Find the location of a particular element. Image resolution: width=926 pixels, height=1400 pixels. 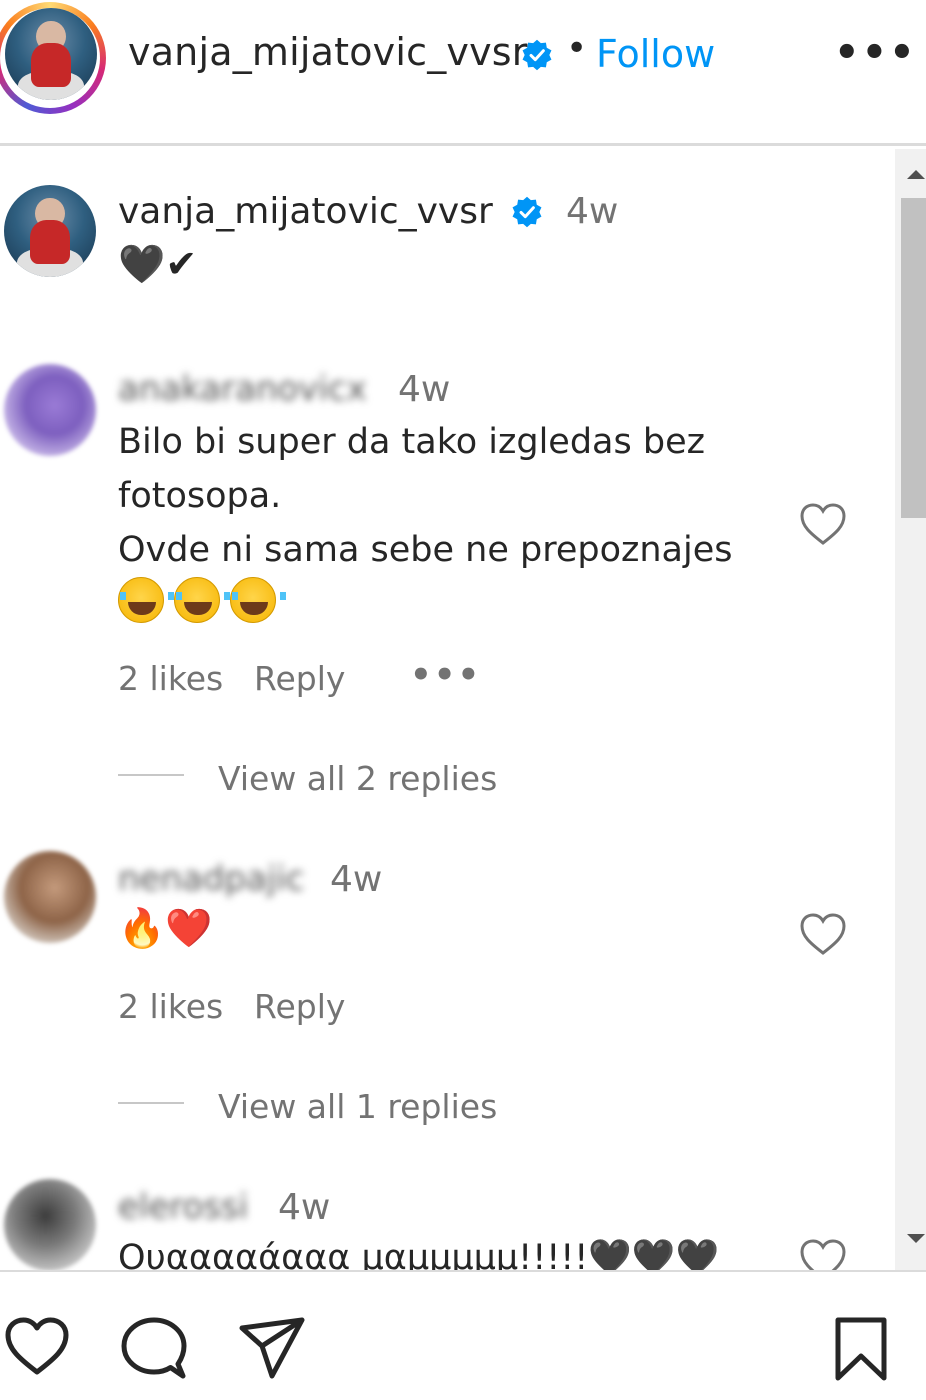

more-options-button: ••• is located at coordinates (875, 53).